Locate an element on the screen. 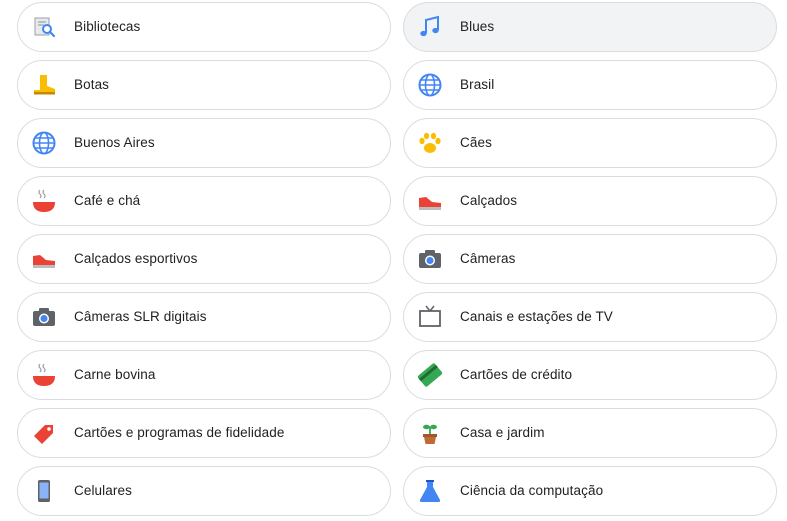 The width and height of the screenshot is (787, 521). category-label: Buenos Aires is located at coordinates (114, 142).